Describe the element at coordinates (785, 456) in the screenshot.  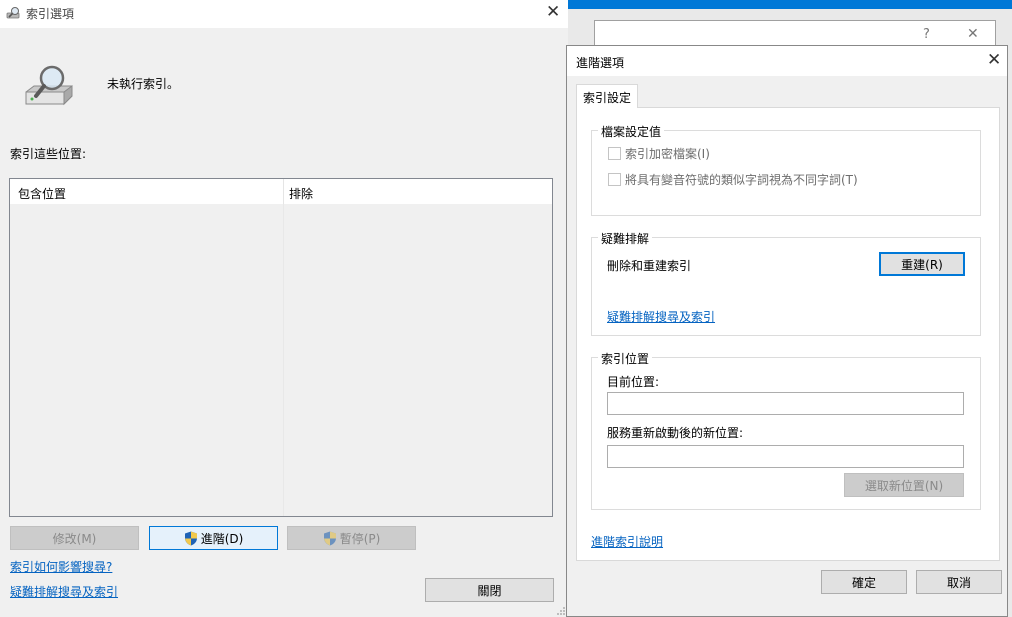
I see `new-location-field` at that location.